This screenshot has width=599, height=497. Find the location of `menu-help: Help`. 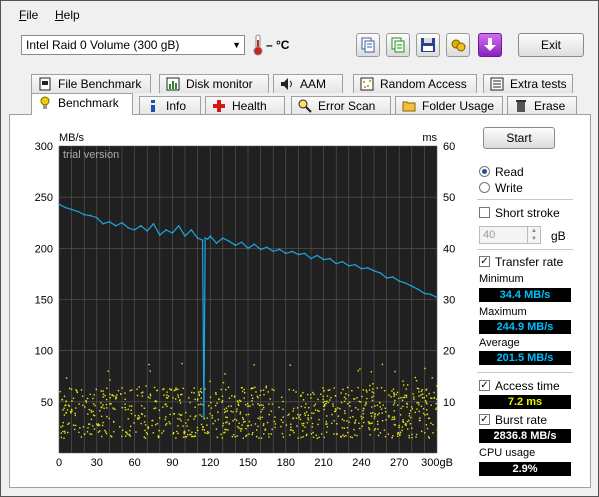

menu-help: Help is located at coordinates (67, 15).